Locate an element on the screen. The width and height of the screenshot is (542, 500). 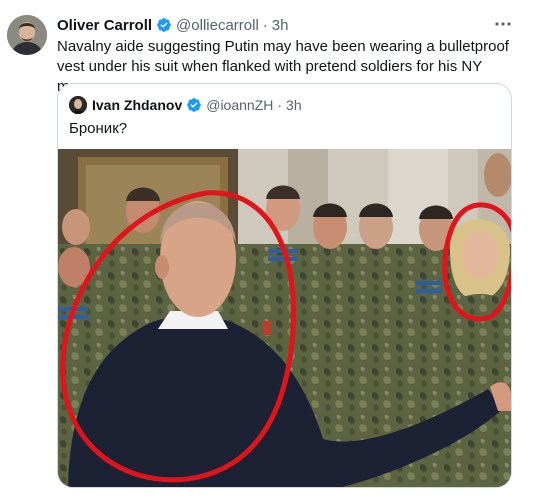
tweet-header: Oliver Carroll @olliecarroll · 3h is located at coordinates (172, 25).